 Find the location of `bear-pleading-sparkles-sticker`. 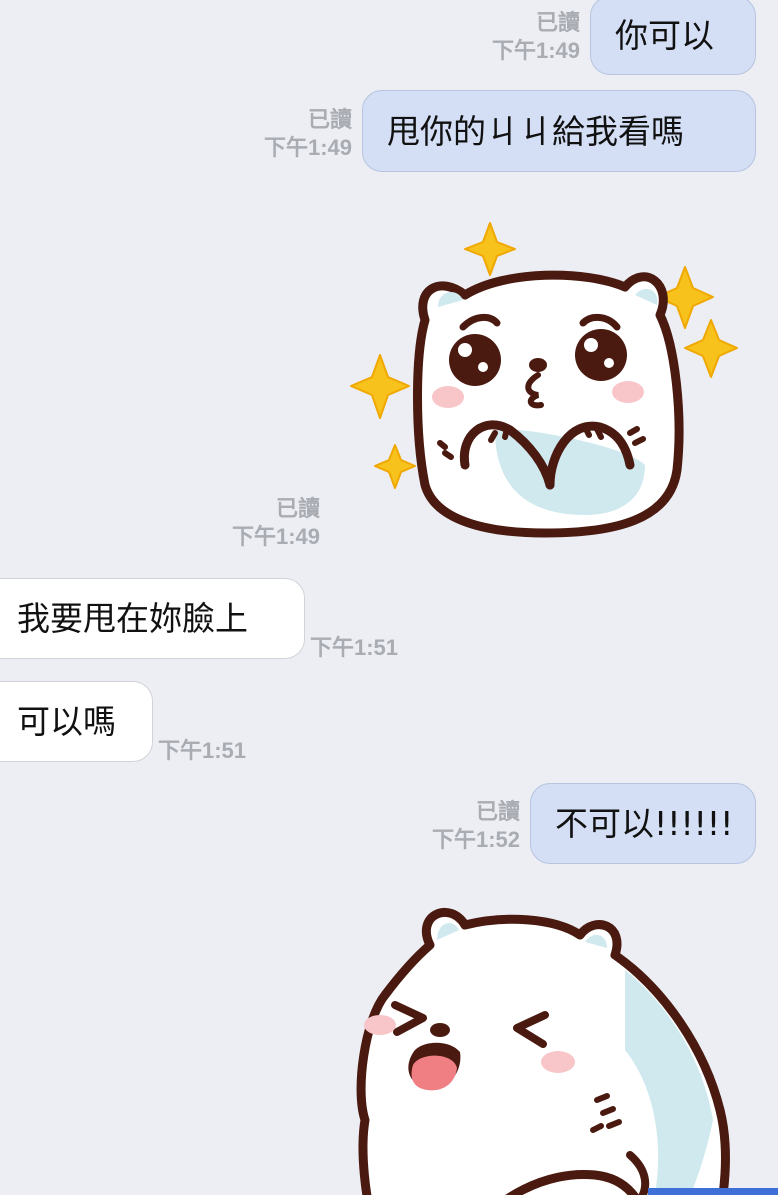

bear-pleading-sparkles-sticker is located at coordinates (545, 380).